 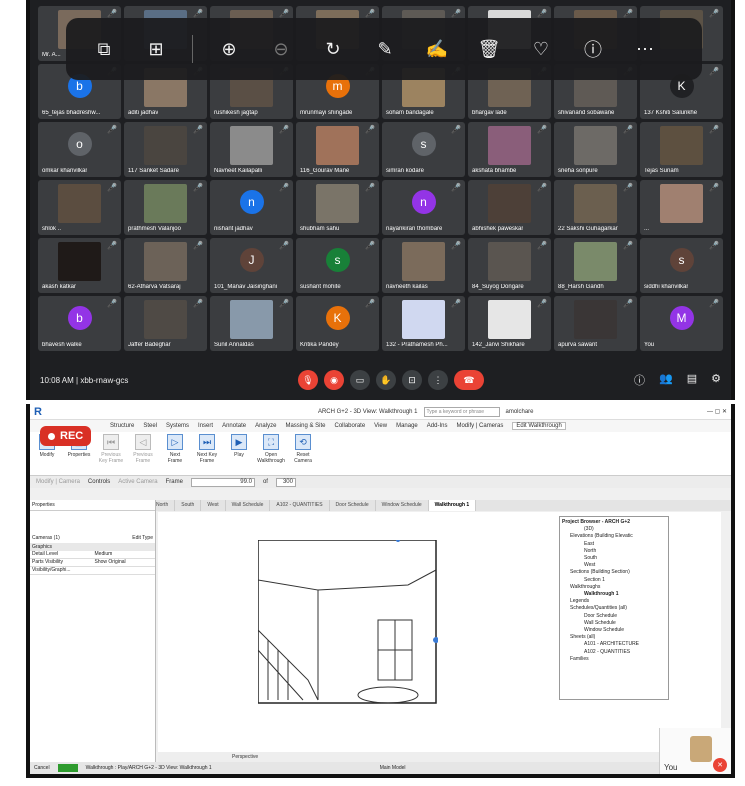 I want to click on browser-item: Legends, so click(x=614, y=601).